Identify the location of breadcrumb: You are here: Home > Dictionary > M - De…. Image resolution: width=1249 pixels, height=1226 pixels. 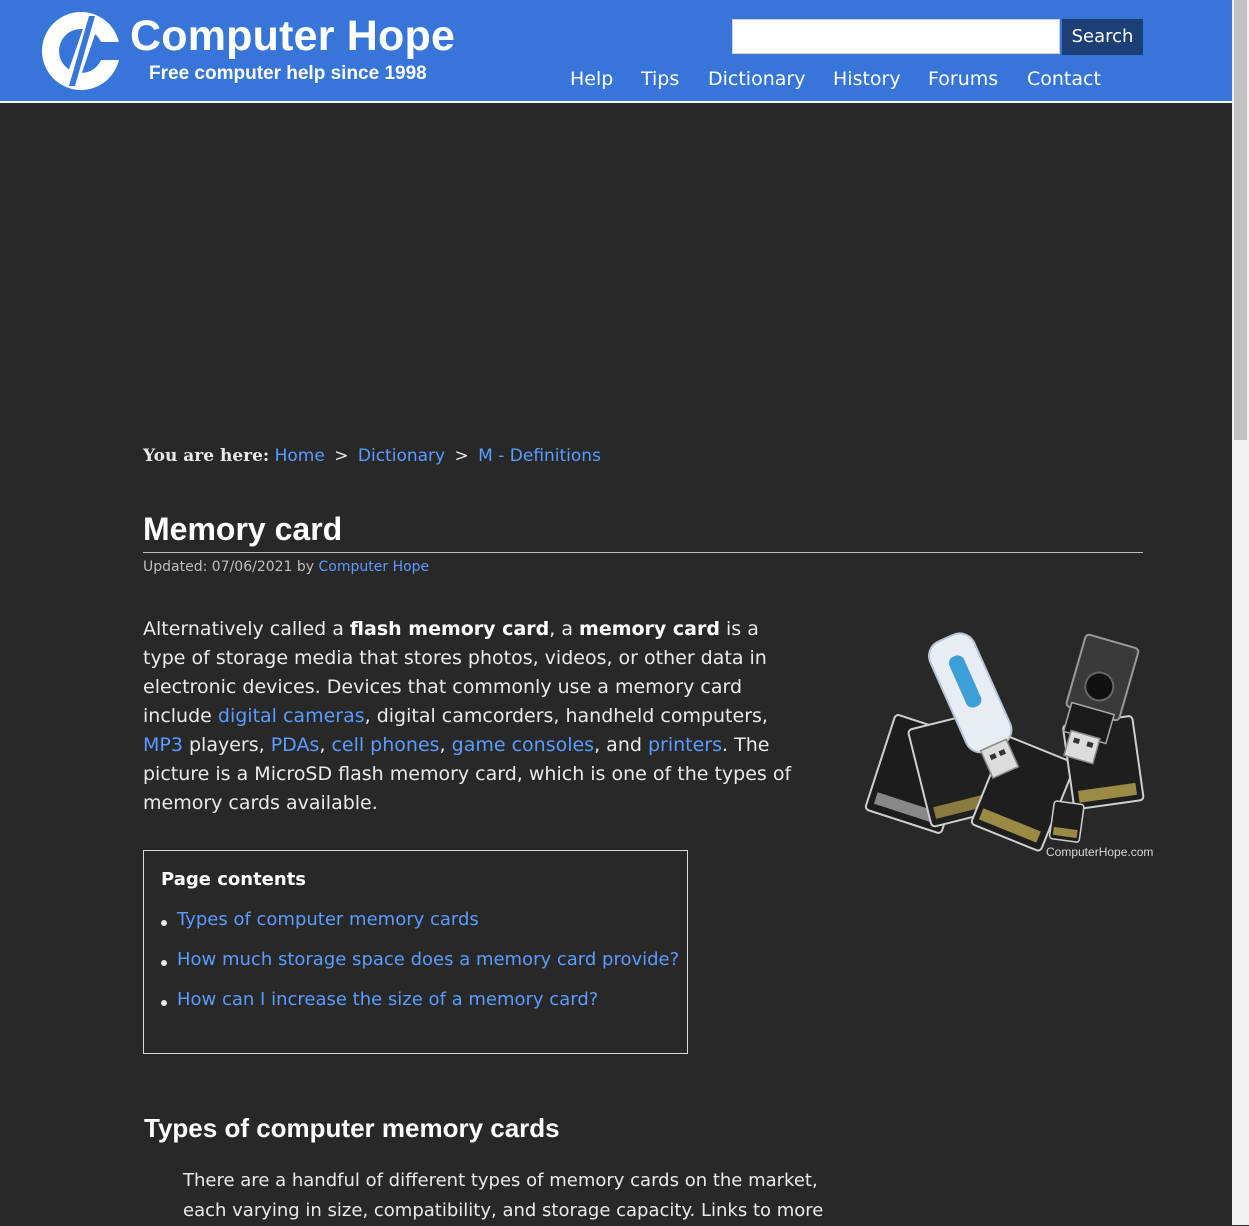
(372, 456).